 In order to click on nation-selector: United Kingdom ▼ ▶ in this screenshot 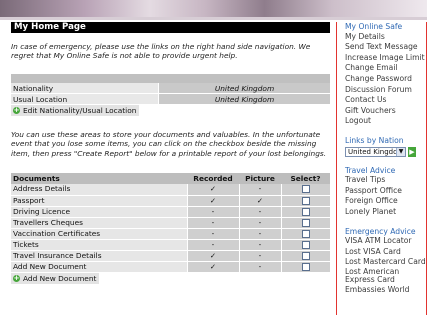, I will do `click(385, 151)`.